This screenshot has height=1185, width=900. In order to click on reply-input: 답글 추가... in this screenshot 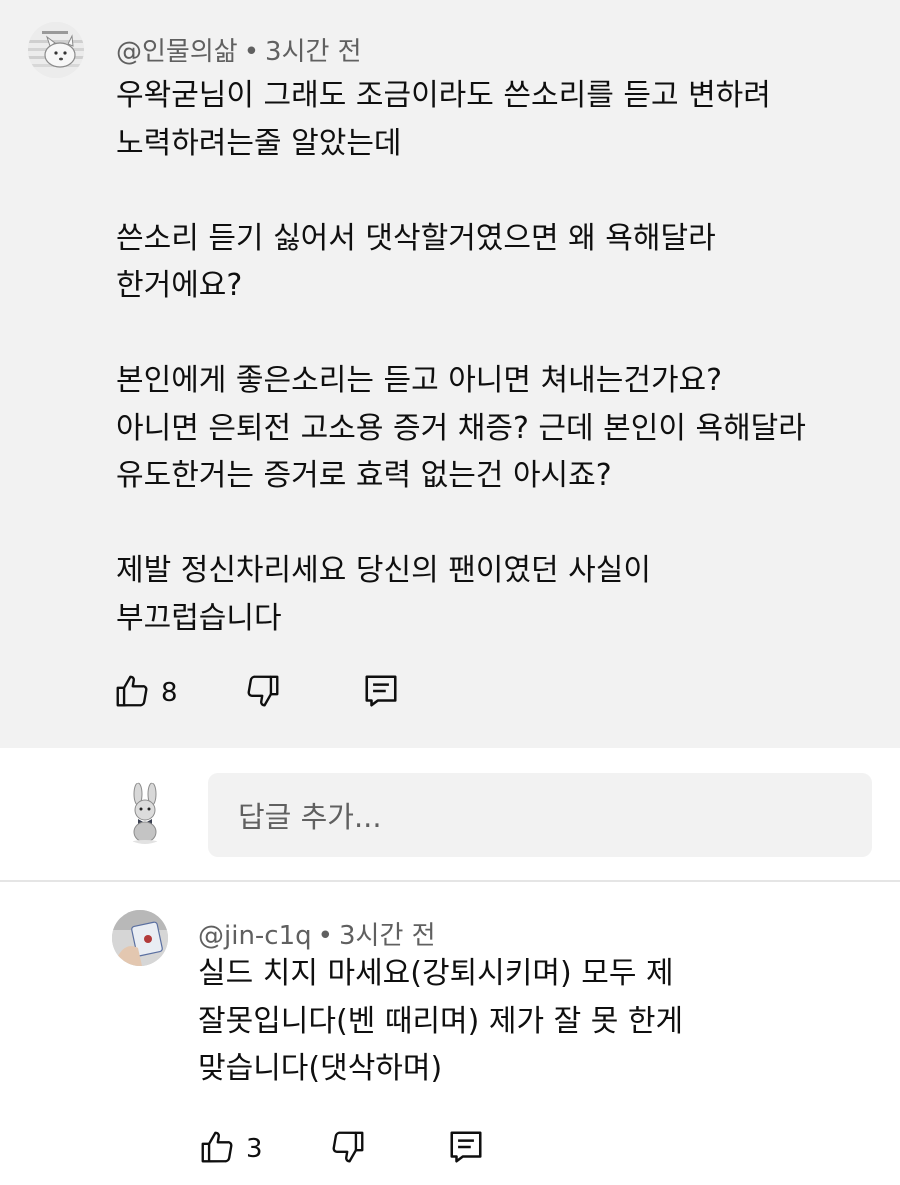, I will do `click(540, 815)`.